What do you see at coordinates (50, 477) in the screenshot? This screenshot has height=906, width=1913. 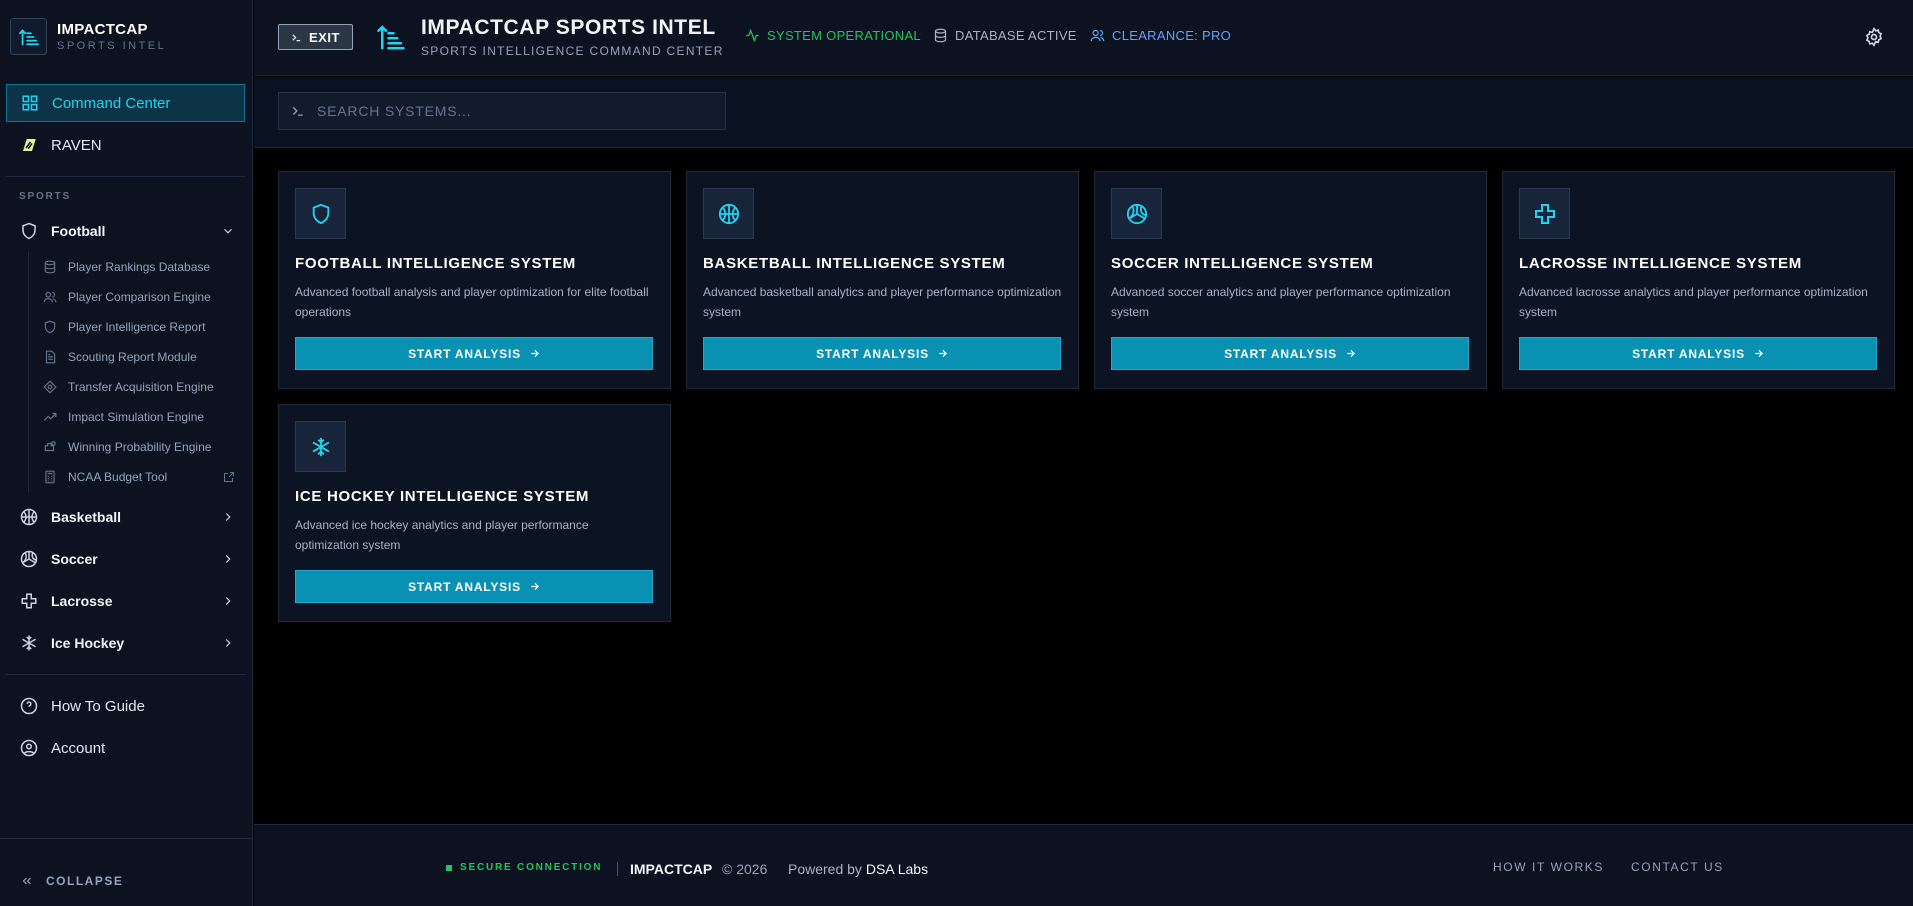 I see `calculator-icon` at bounding box center [50, 477].